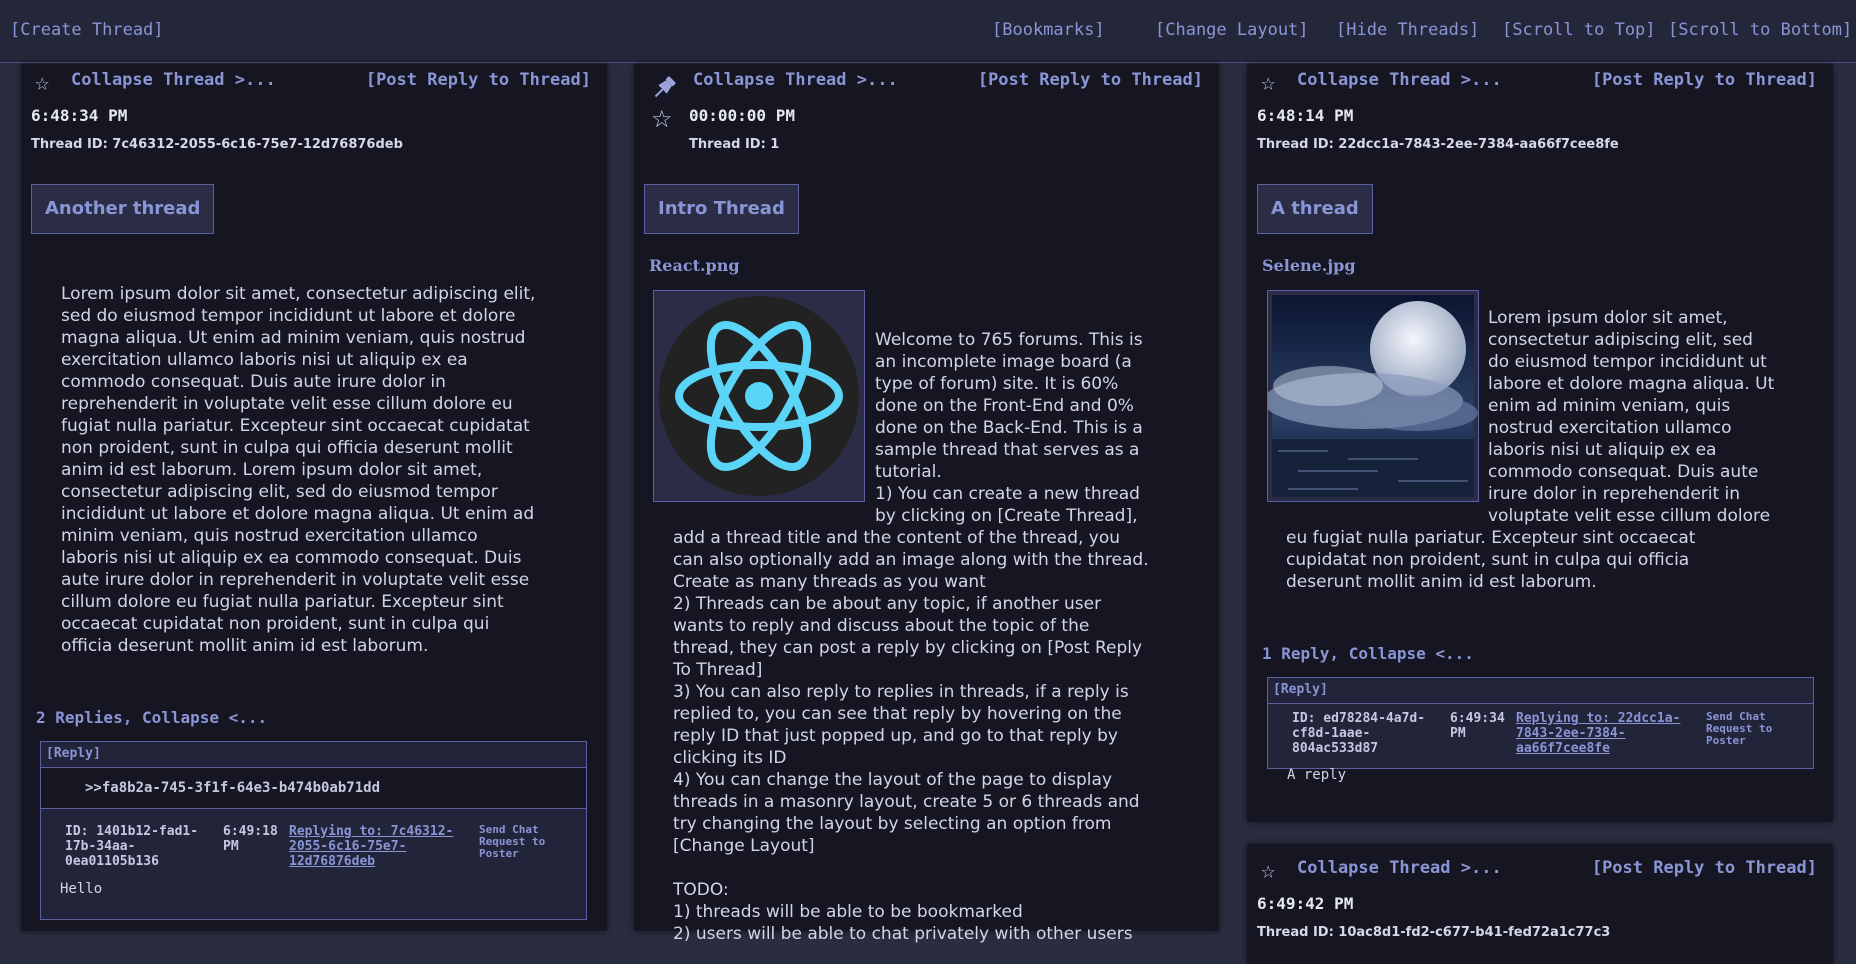  I want to click on reply-id: ID: ed78284-4a7d- cf8d-1aae- 804ac533d87, so click(1359, 733).